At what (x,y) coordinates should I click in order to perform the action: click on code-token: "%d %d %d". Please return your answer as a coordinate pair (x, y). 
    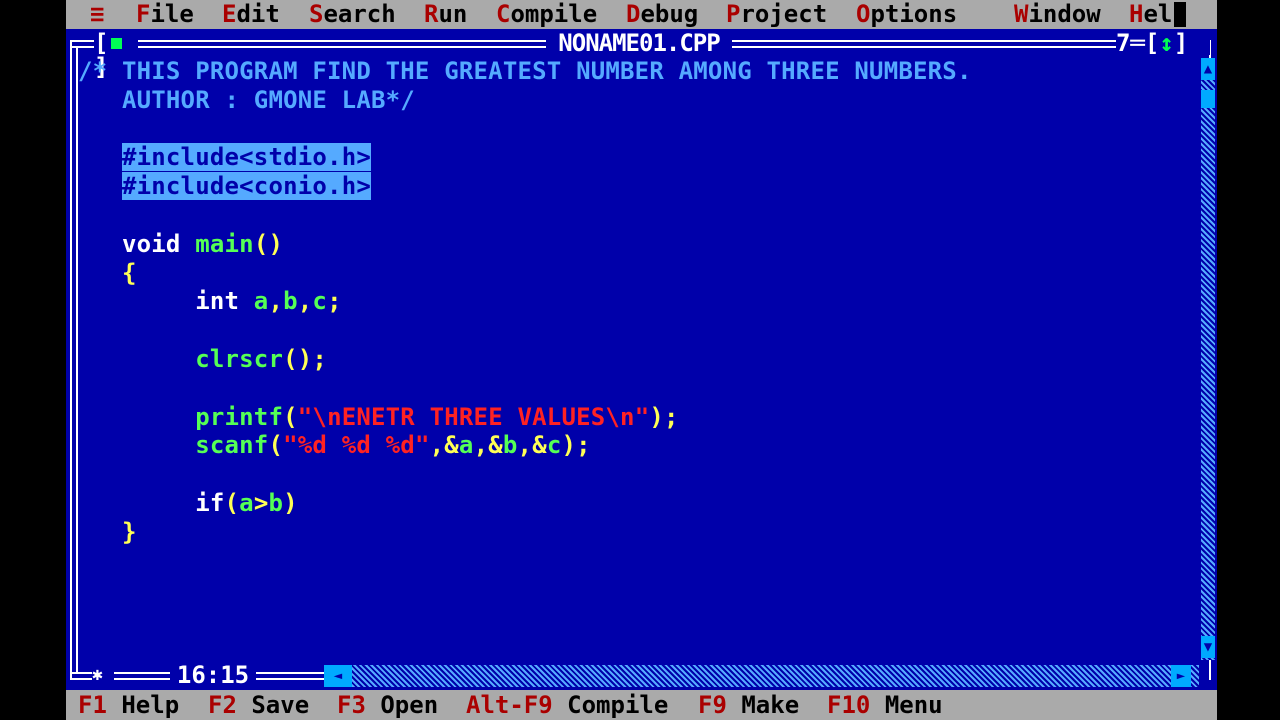
    Looking at the image, I should click on (356, 445).